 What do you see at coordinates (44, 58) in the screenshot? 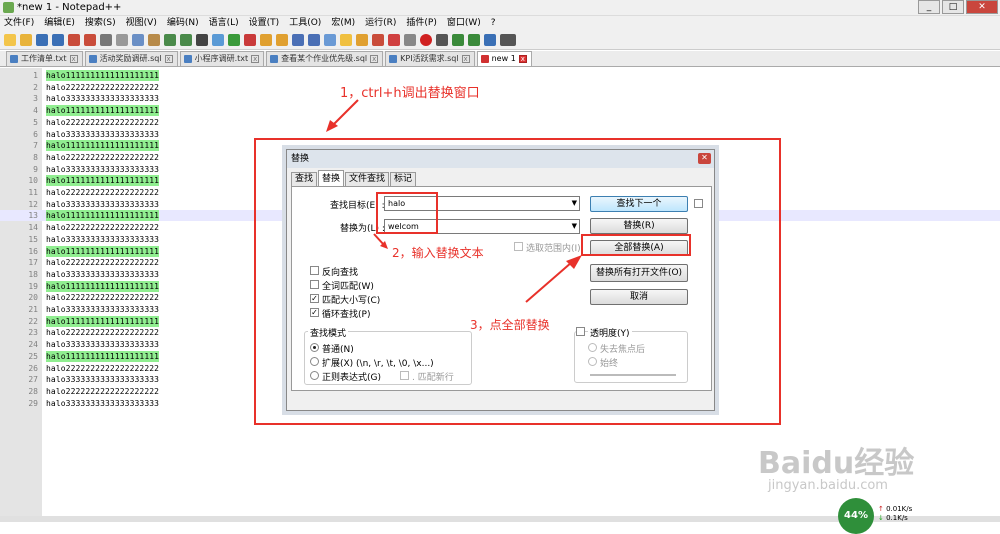
I see `tab-work-list: 工作清单.txt x` at bounding box center [44, 58].